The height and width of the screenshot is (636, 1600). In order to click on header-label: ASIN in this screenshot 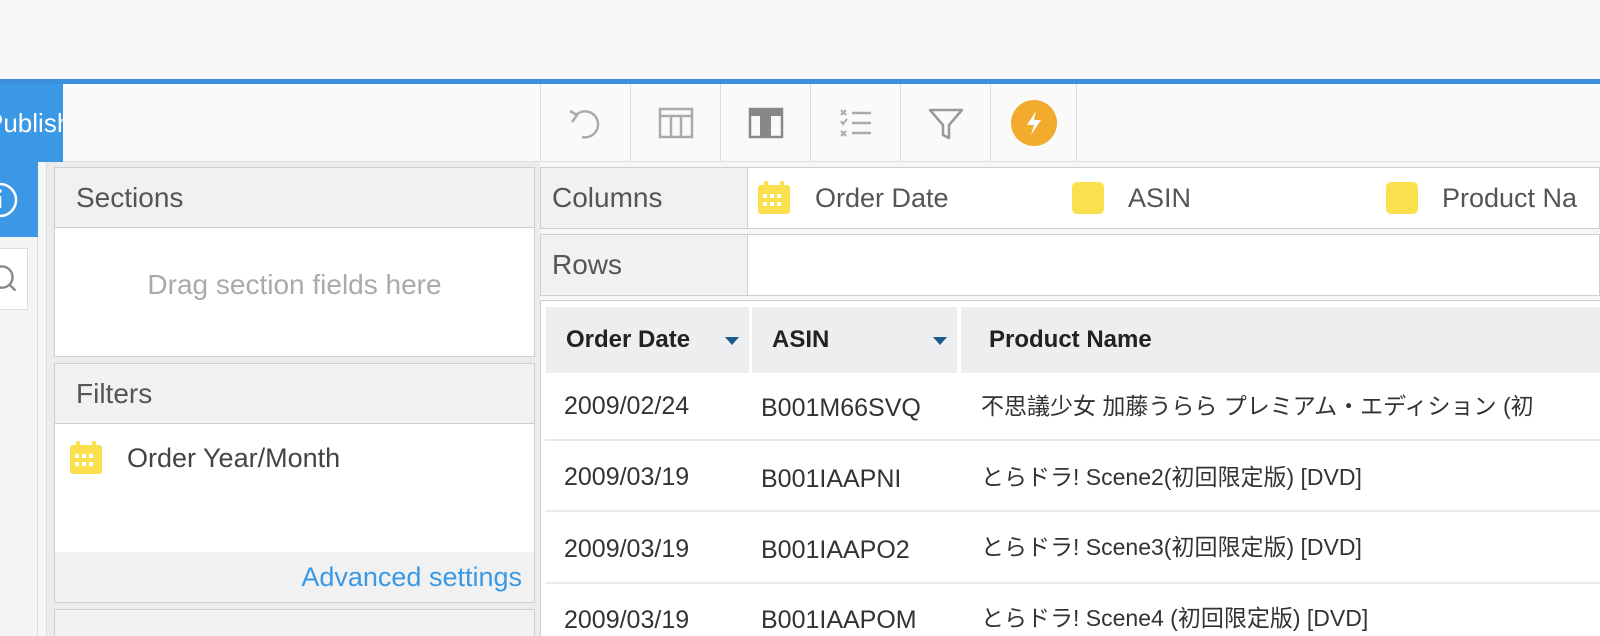, I will do `click(801, 339)`.